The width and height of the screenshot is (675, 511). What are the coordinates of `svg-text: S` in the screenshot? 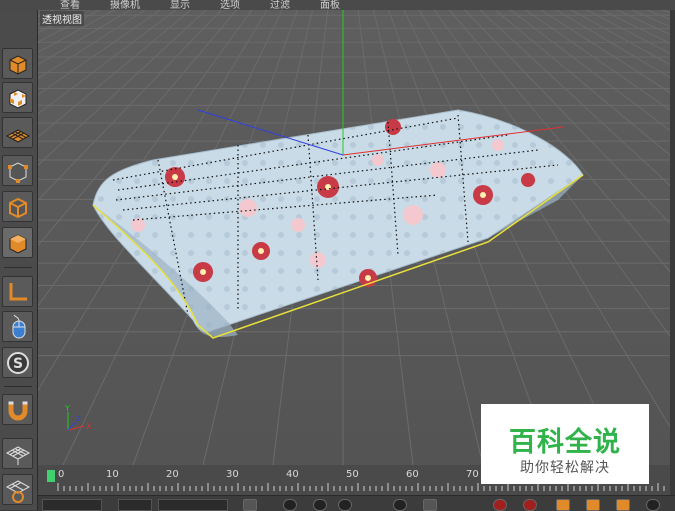 It's located at (18, 364).